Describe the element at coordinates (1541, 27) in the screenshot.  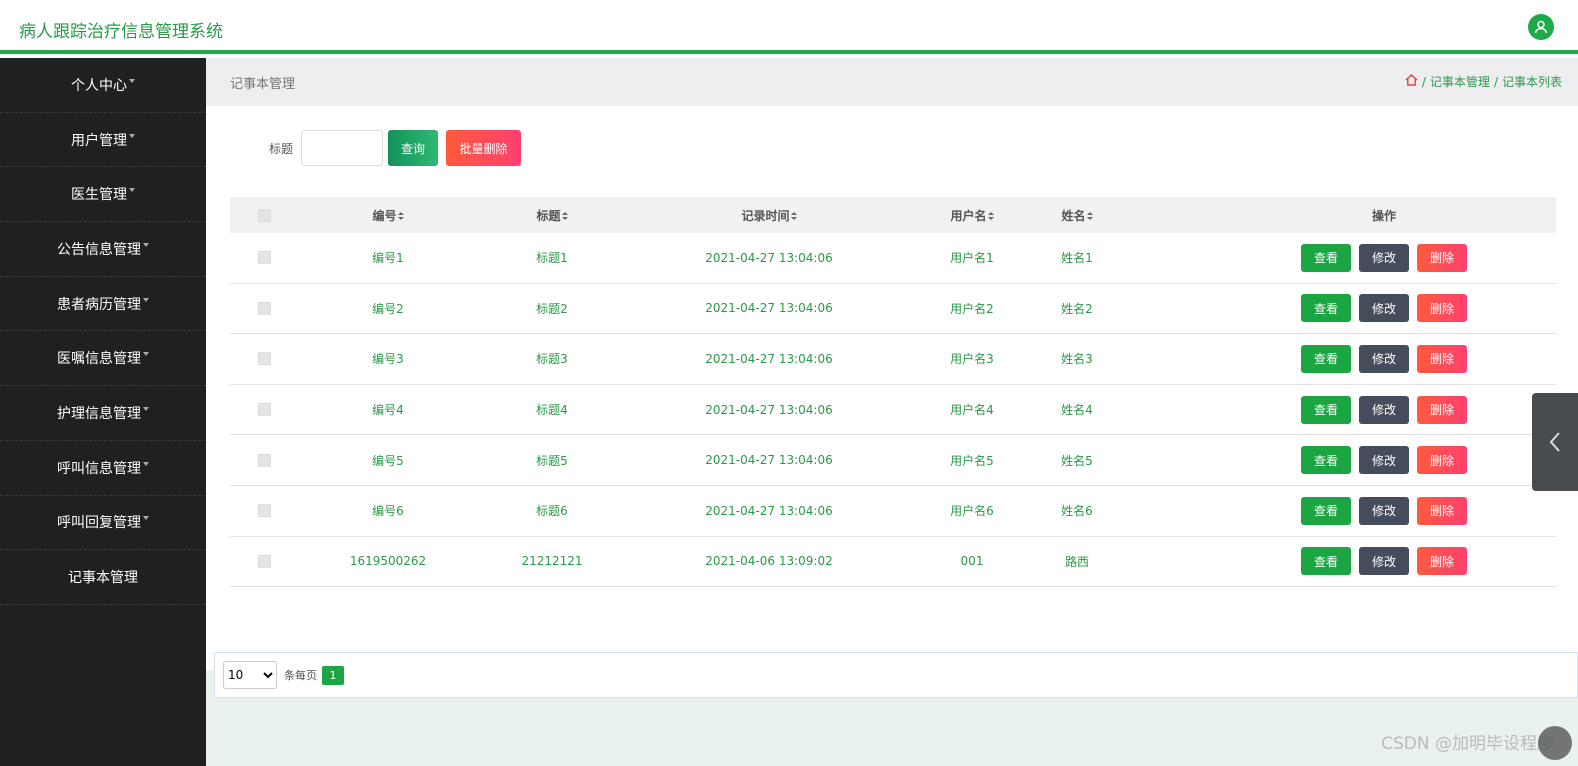
I see `user-icon` at that location.